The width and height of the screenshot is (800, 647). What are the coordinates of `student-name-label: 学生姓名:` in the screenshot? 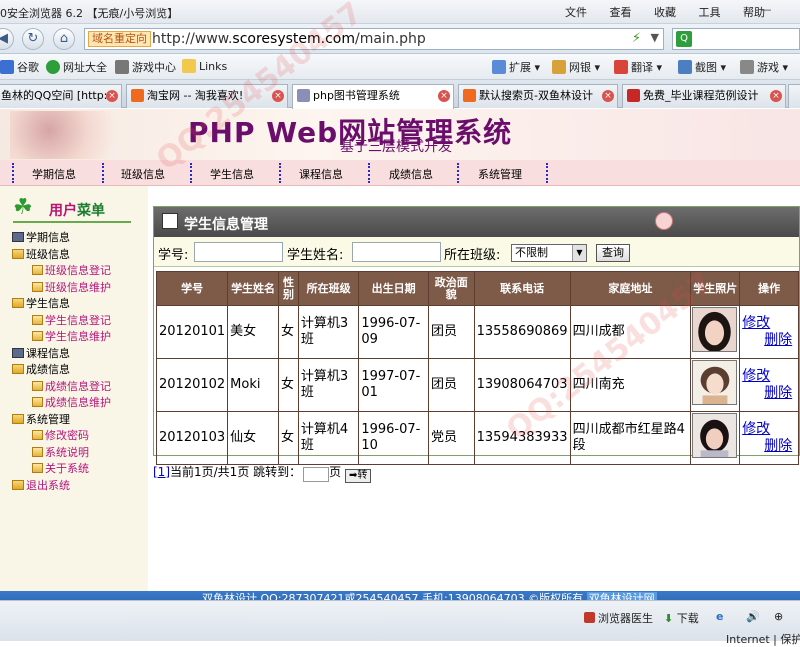 It's located at (315, 255).